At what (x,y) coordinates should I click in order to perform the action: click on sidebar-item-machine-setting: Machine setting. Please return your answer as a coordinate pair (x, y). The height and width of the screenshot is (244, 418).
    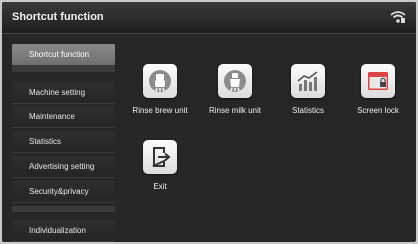
    Looking at the image, I should click on (63, 93).